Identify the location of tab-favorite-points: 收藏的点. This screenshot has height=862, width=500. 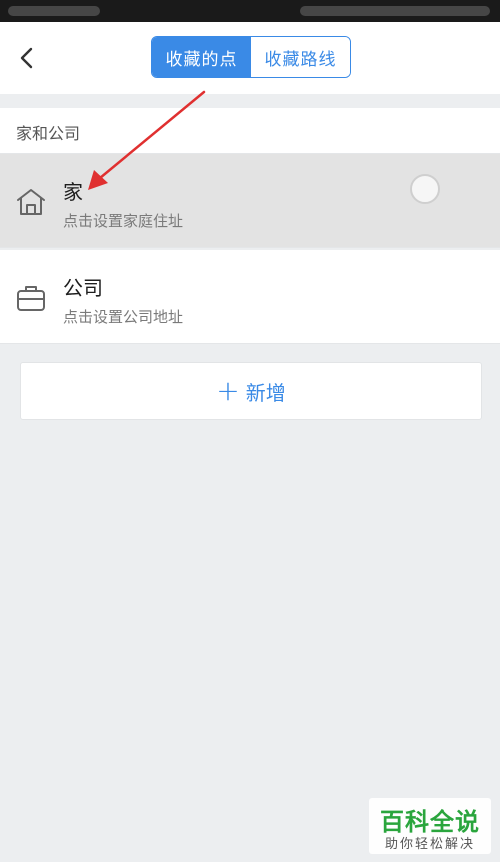
(201, 57).